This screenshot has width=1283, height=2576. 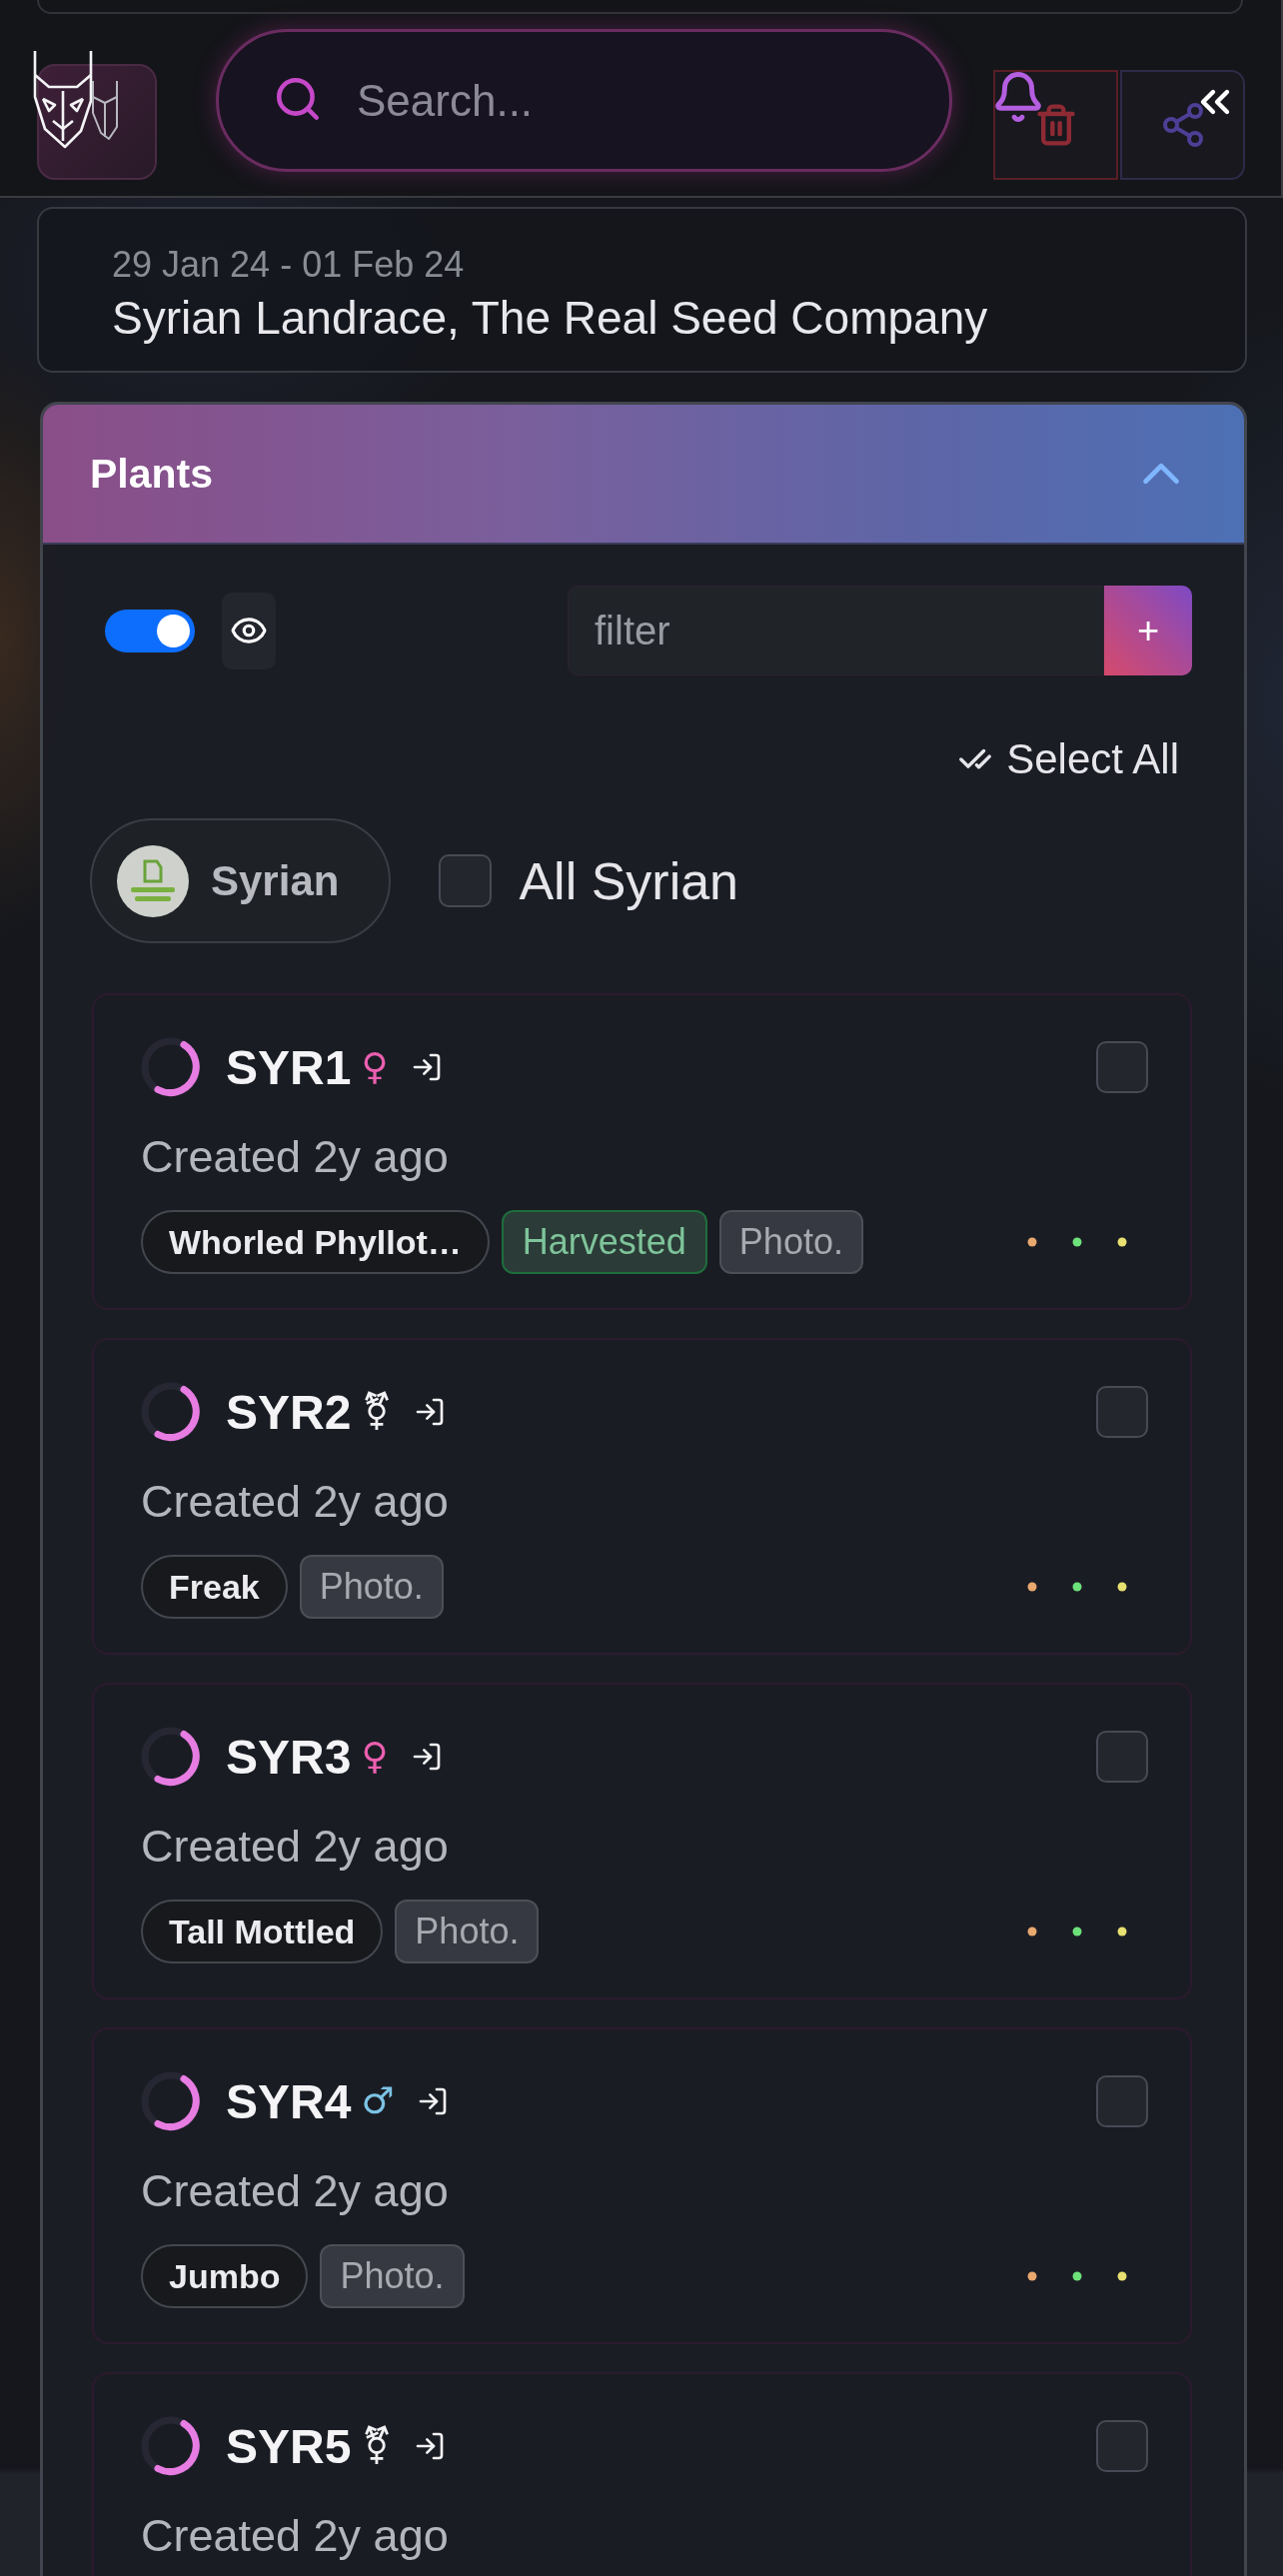 I want to click on plant-name: SYR4, so click(x=289, y=2101).